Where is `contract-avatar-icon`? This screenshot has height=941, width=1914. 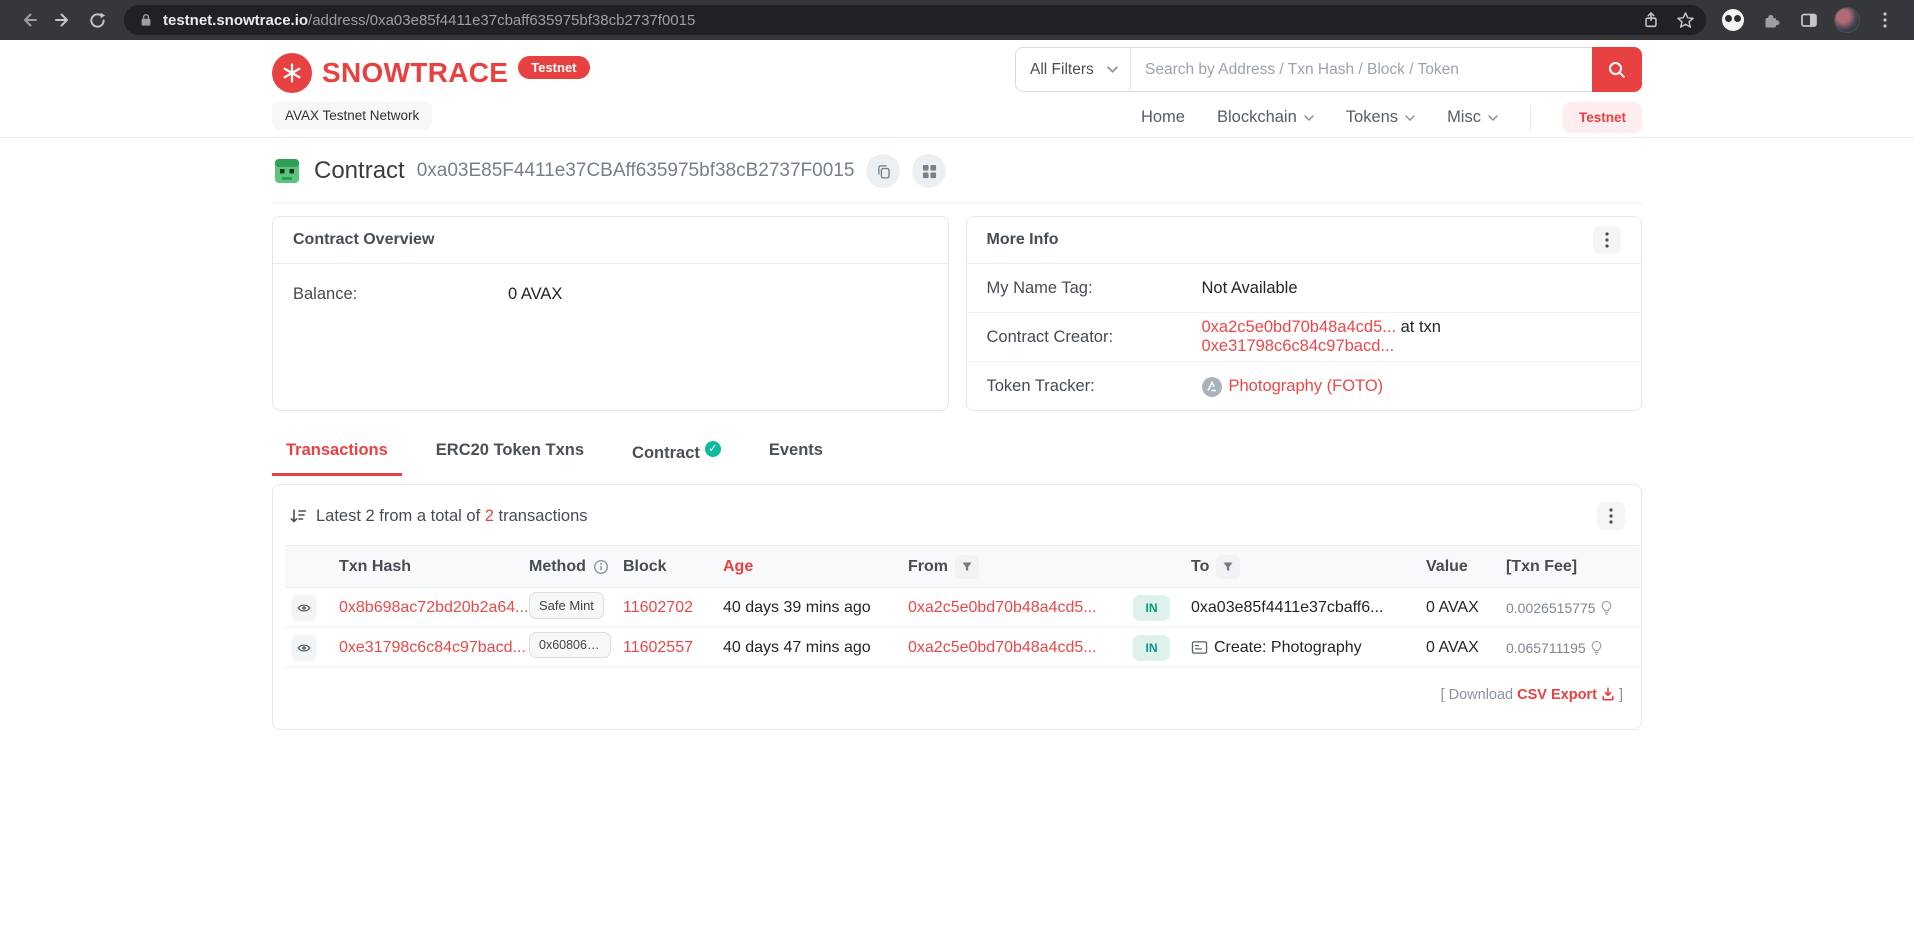 contract-avatar-icon is located at coordinates (287, 171).